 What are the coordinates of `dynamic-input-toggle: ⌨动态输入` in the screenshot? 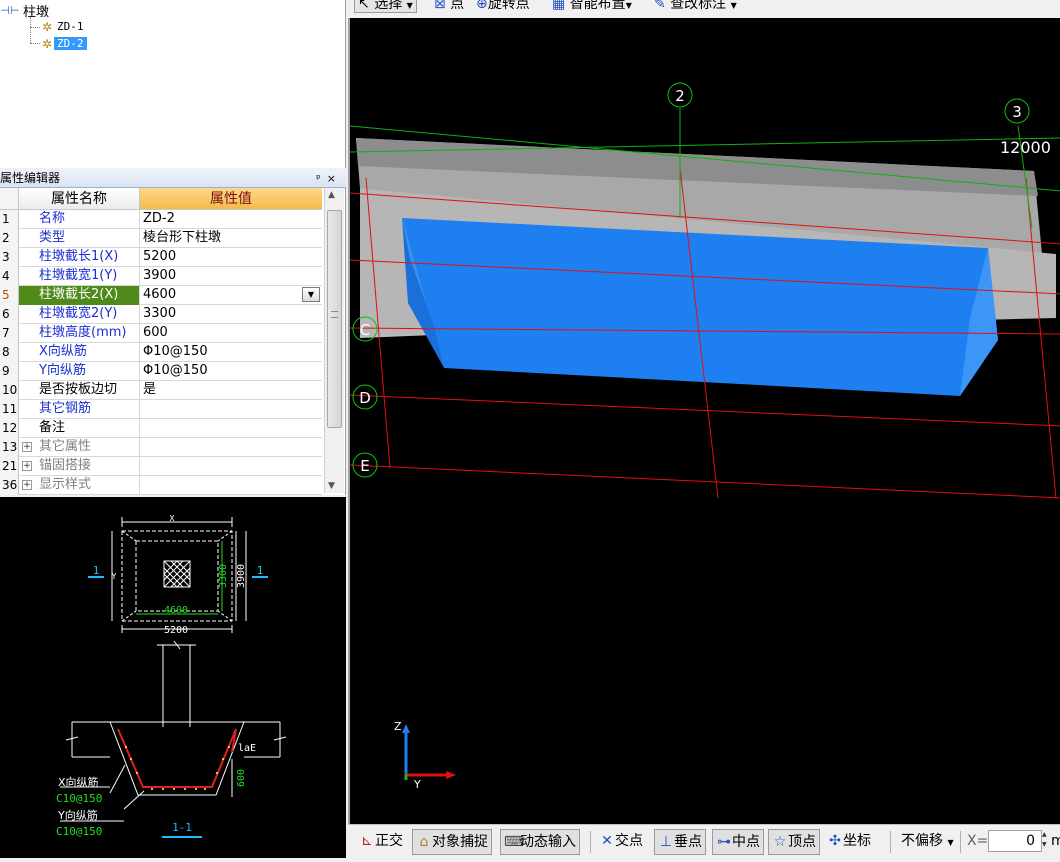 It's located at (540, 842).